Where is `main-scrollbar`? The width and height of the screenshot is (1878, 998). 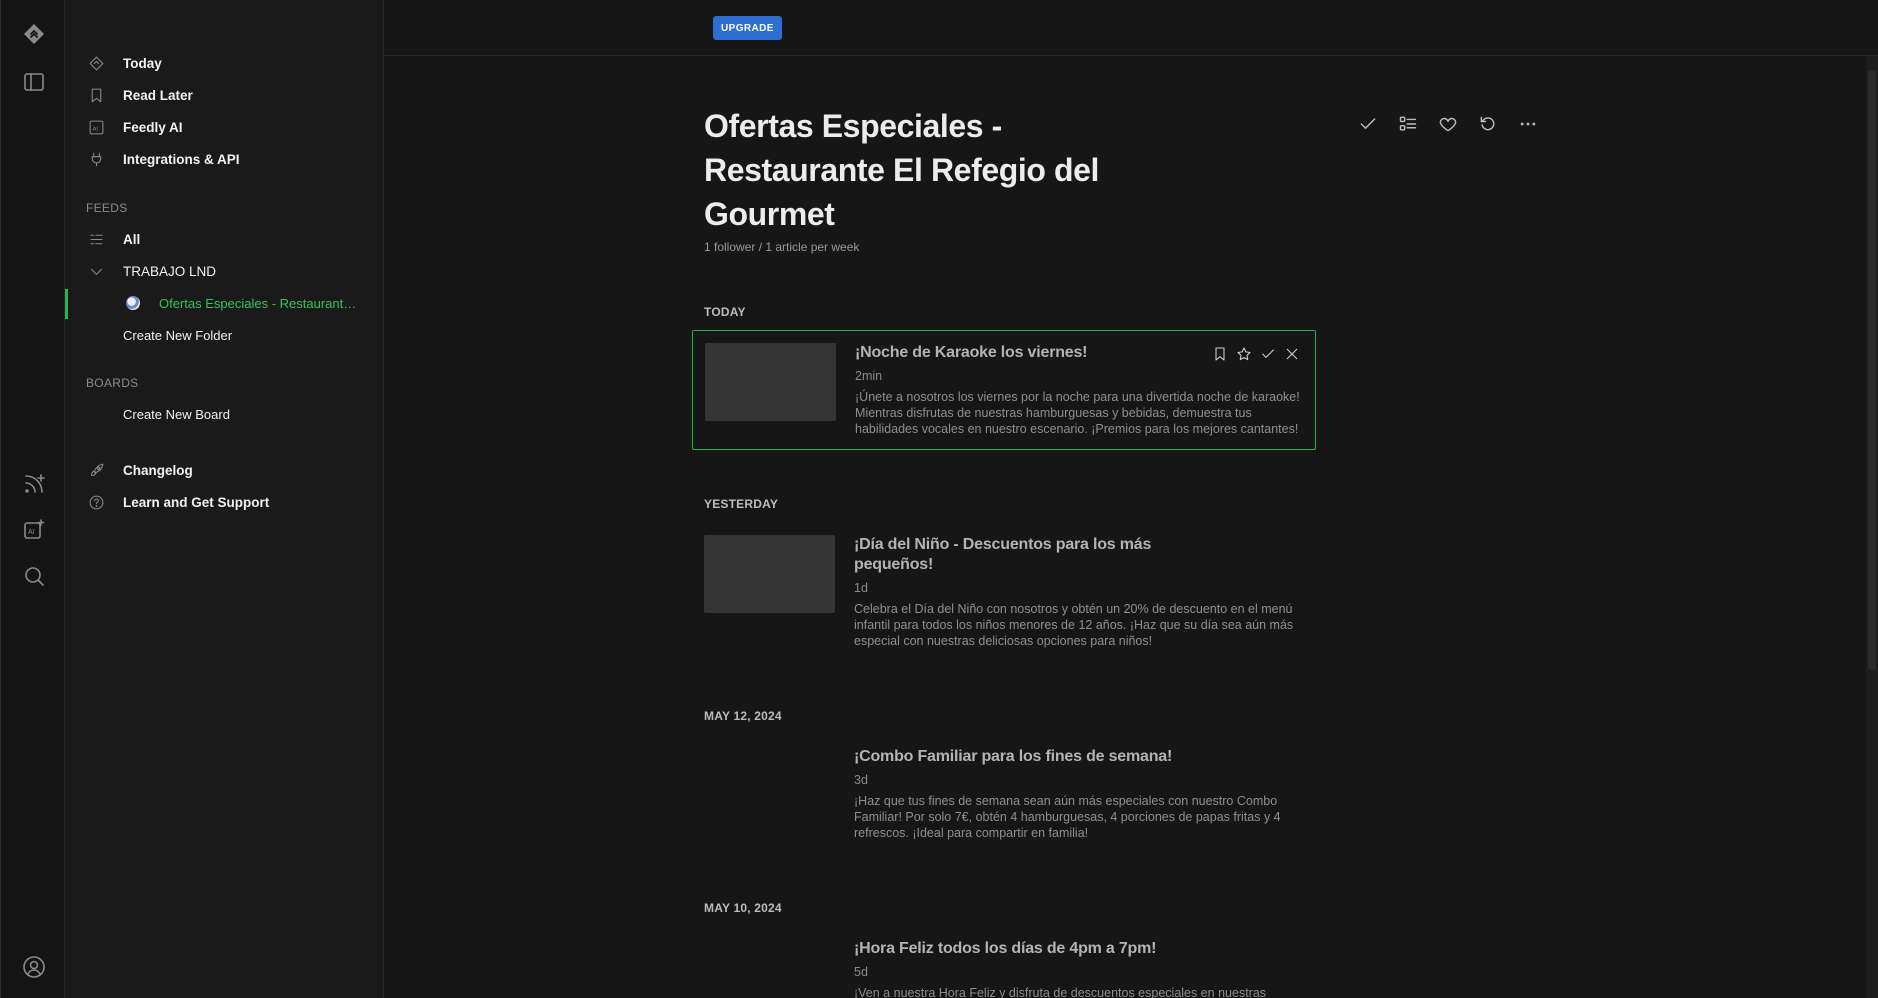 main-scrollbar is located at coordinates (1872, 527).